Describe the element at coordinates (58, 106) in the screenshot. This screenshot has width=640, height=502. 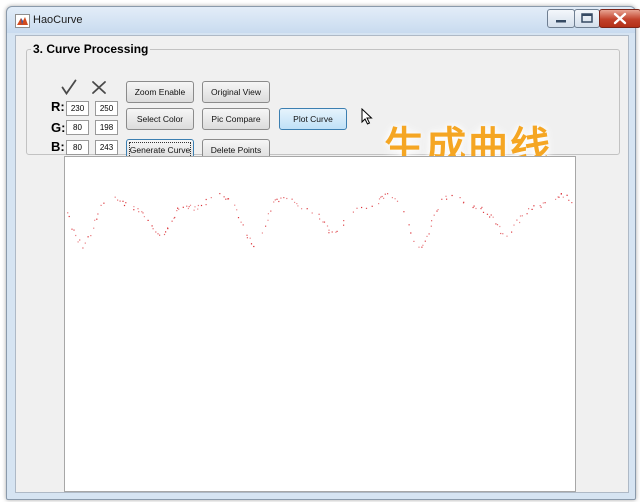
I see `r-label: R:` at that location.